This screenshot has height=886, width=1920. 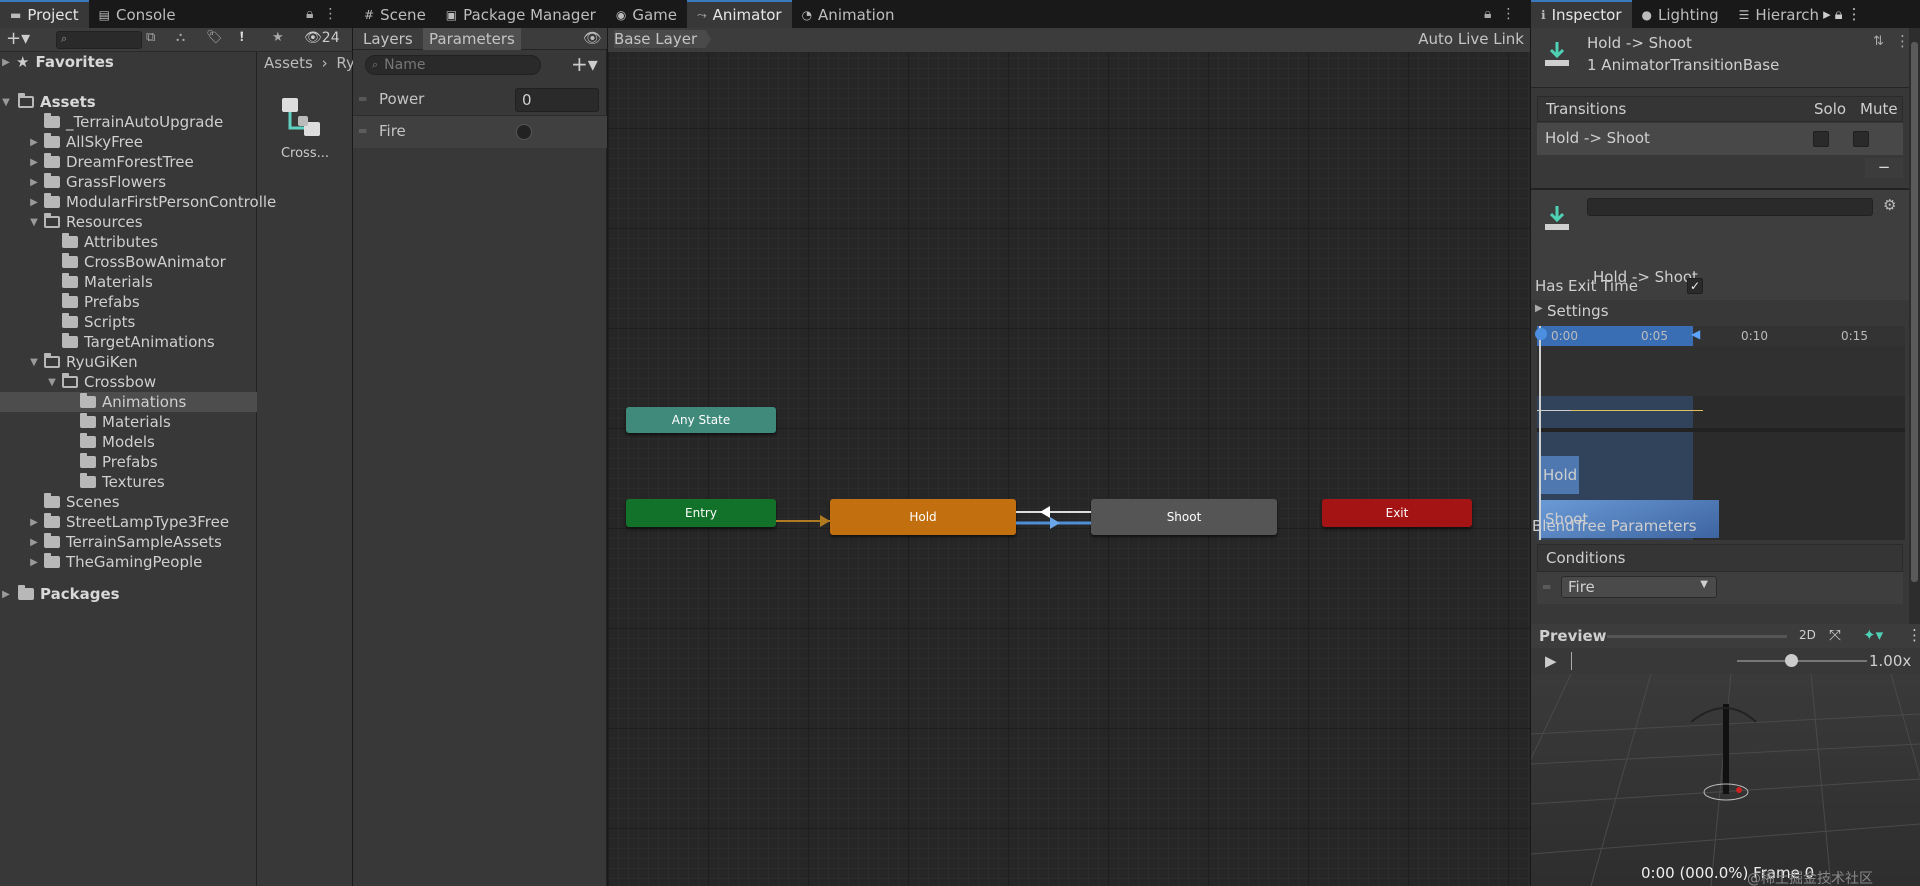 What do you see at coordinates (128, 402) in the screenshot?
I see `tree-item: Animations` at bounding box center [128, 402].